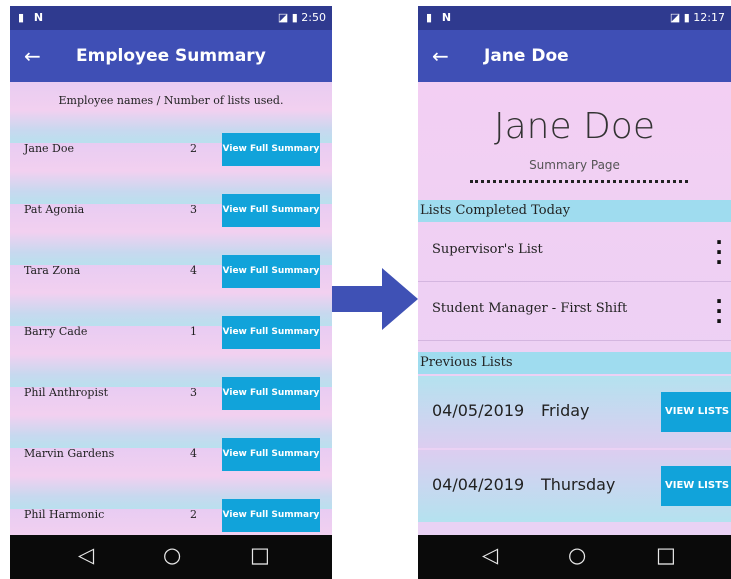 This screenshot has width=731, height=579. What do you see at coordinates (171, 18) in the screenshot?
I see `status-bar: ▮ N ◪ ▮ 2:50` at bounding box center [171, 18].